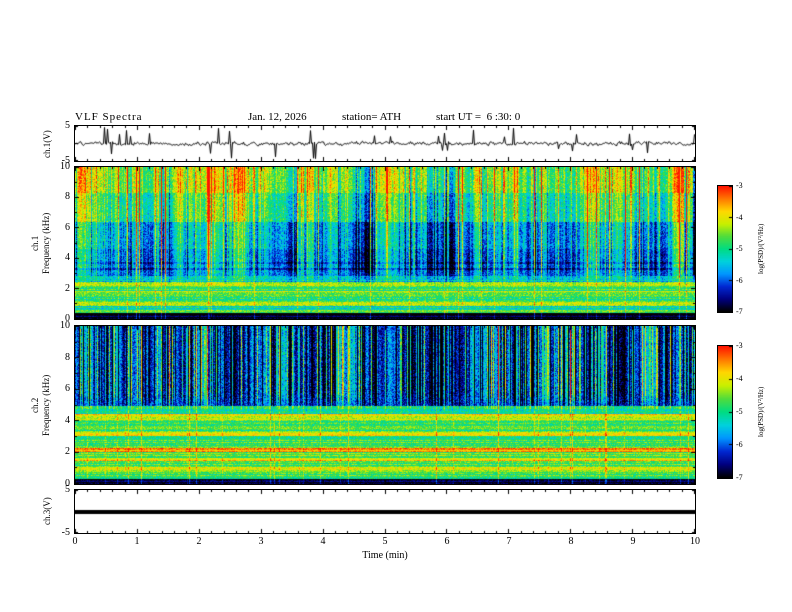 This screenshot has height=612, width=792. What do you see at coordinates (372, 117) in the screenshot?
I see `chart-station: station= ATH` at bounding box center [372, 117].